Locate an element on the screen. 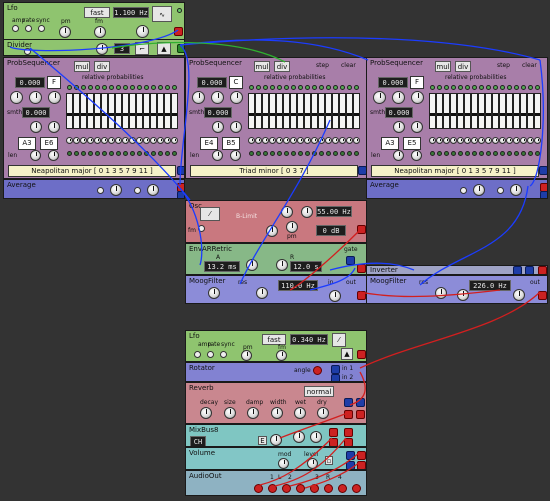  env-attack-knob is located at coordinates (252, 265).